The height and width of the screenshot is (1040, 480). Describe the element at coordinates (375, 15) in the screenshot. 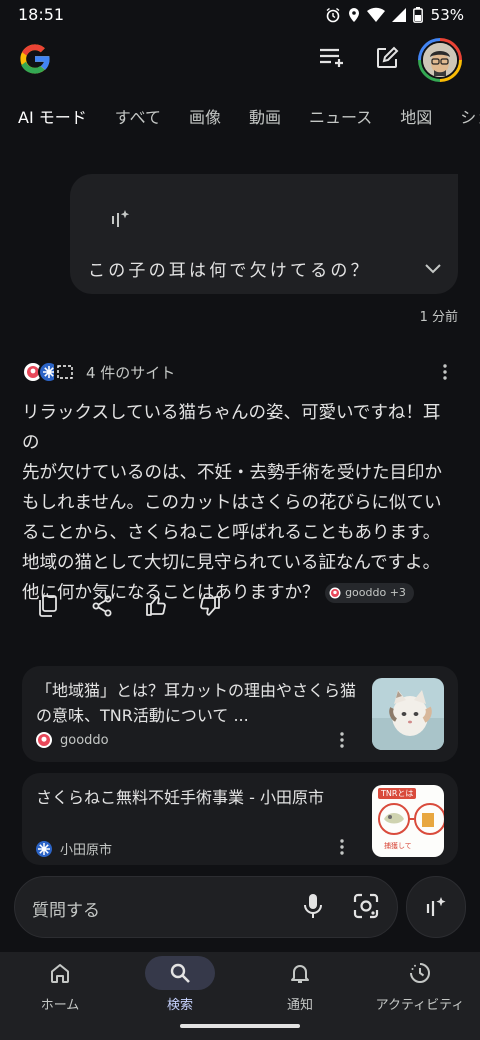

I see `wifi-icon` at that location.